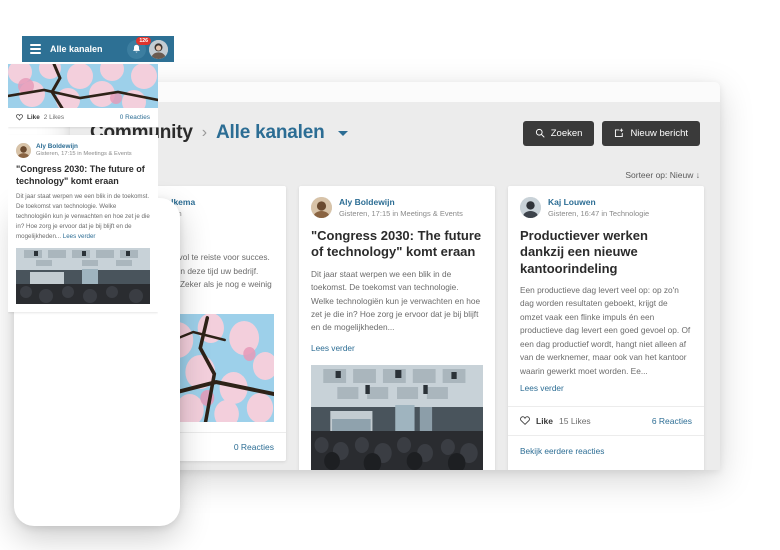  I want to click on comment-count-link: 6 Reacties, so click(672, 421).